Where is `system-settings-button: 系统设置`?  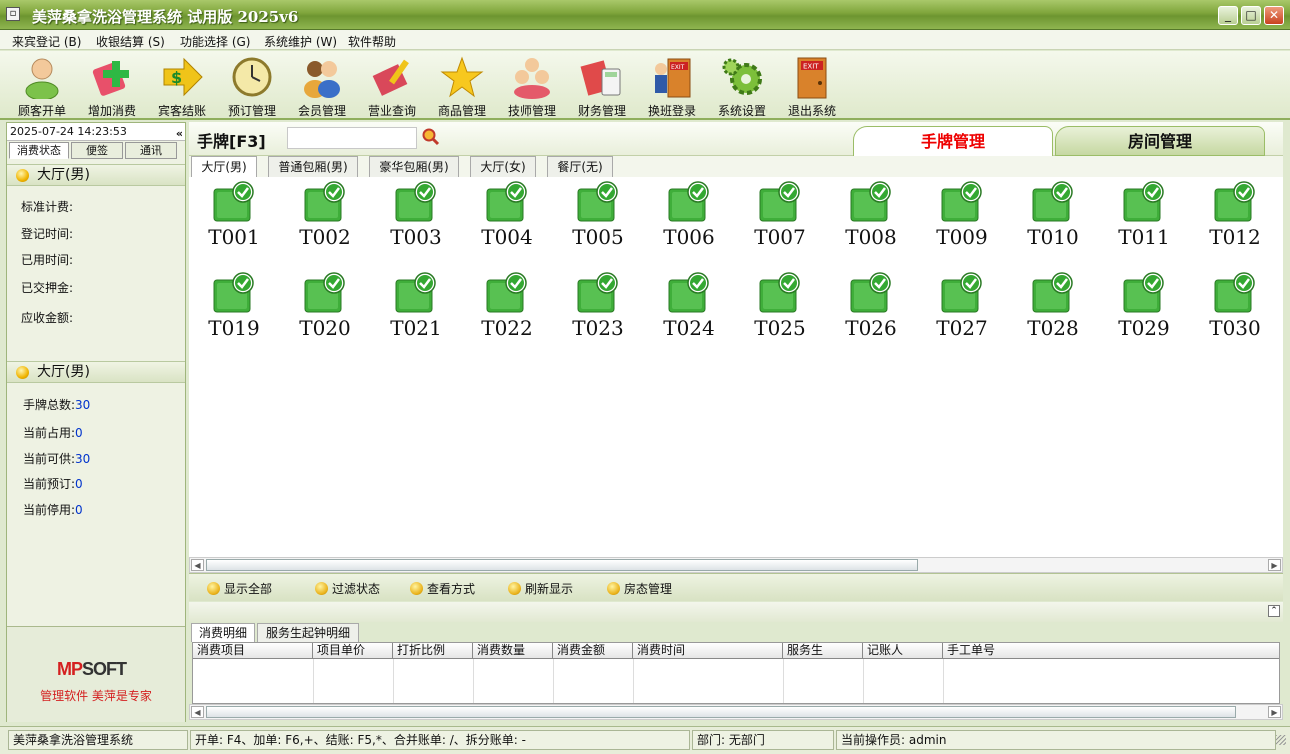
system-settings-button: 系统设置 is located at coordinates (742, 86).